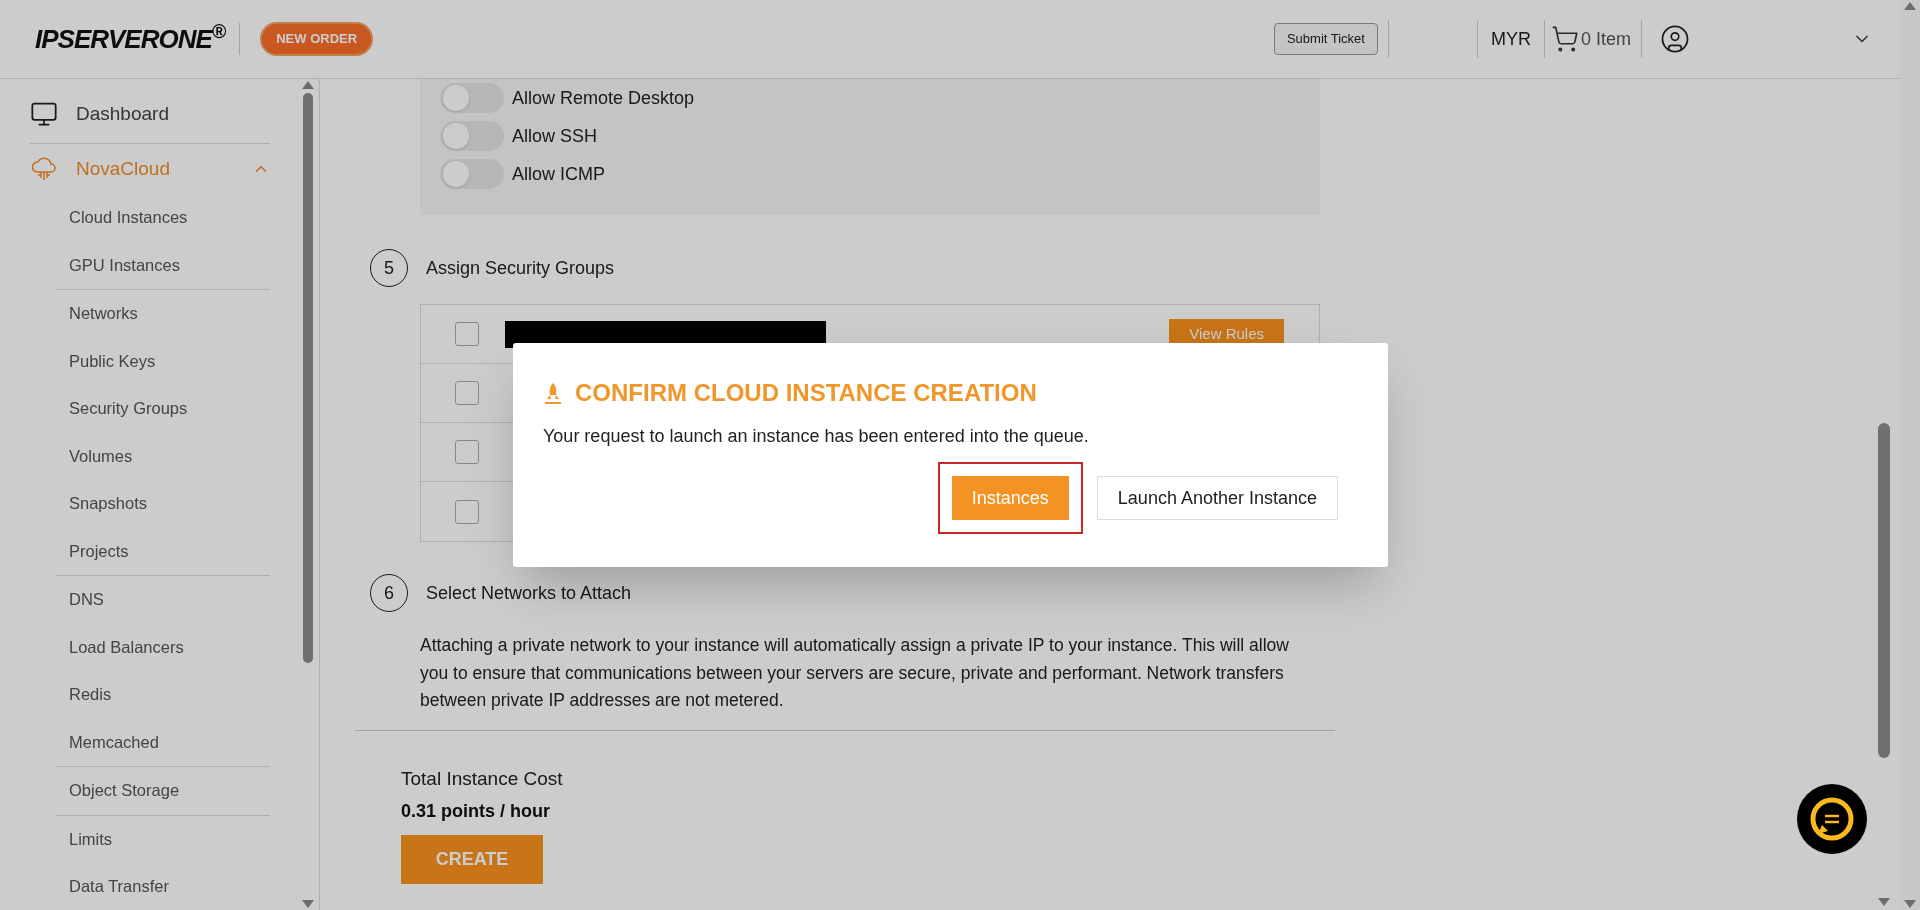  What do you see at coordinates (163, 314) in the screenshot?
I see `sidebar-item: Networks` at bounding box center [163, 314].